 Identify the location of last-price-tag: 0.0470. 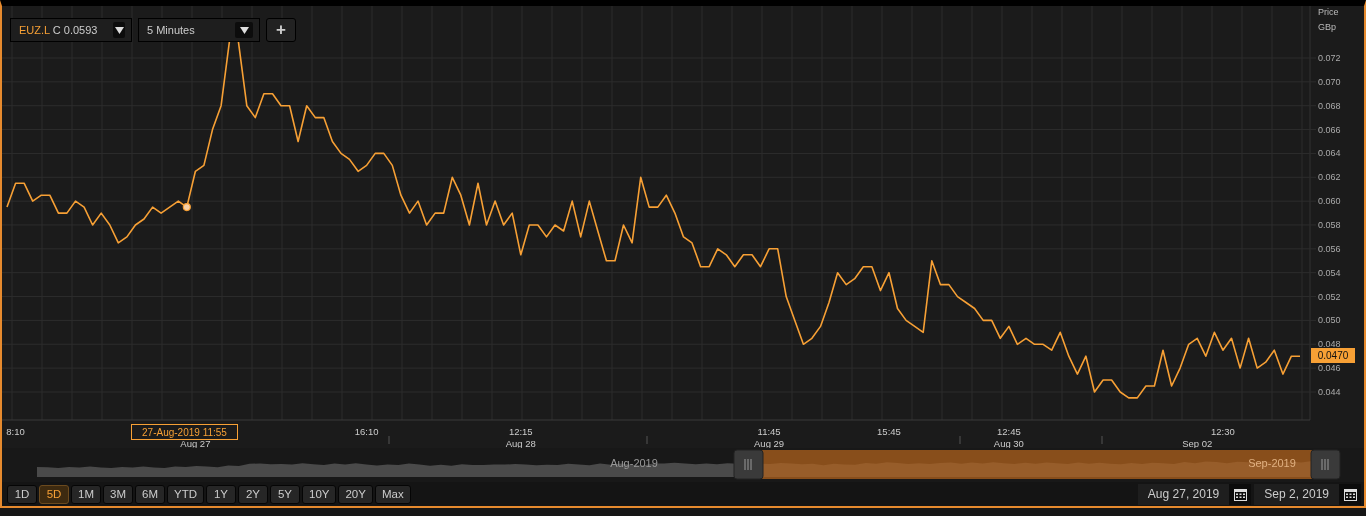
(1333, 355).